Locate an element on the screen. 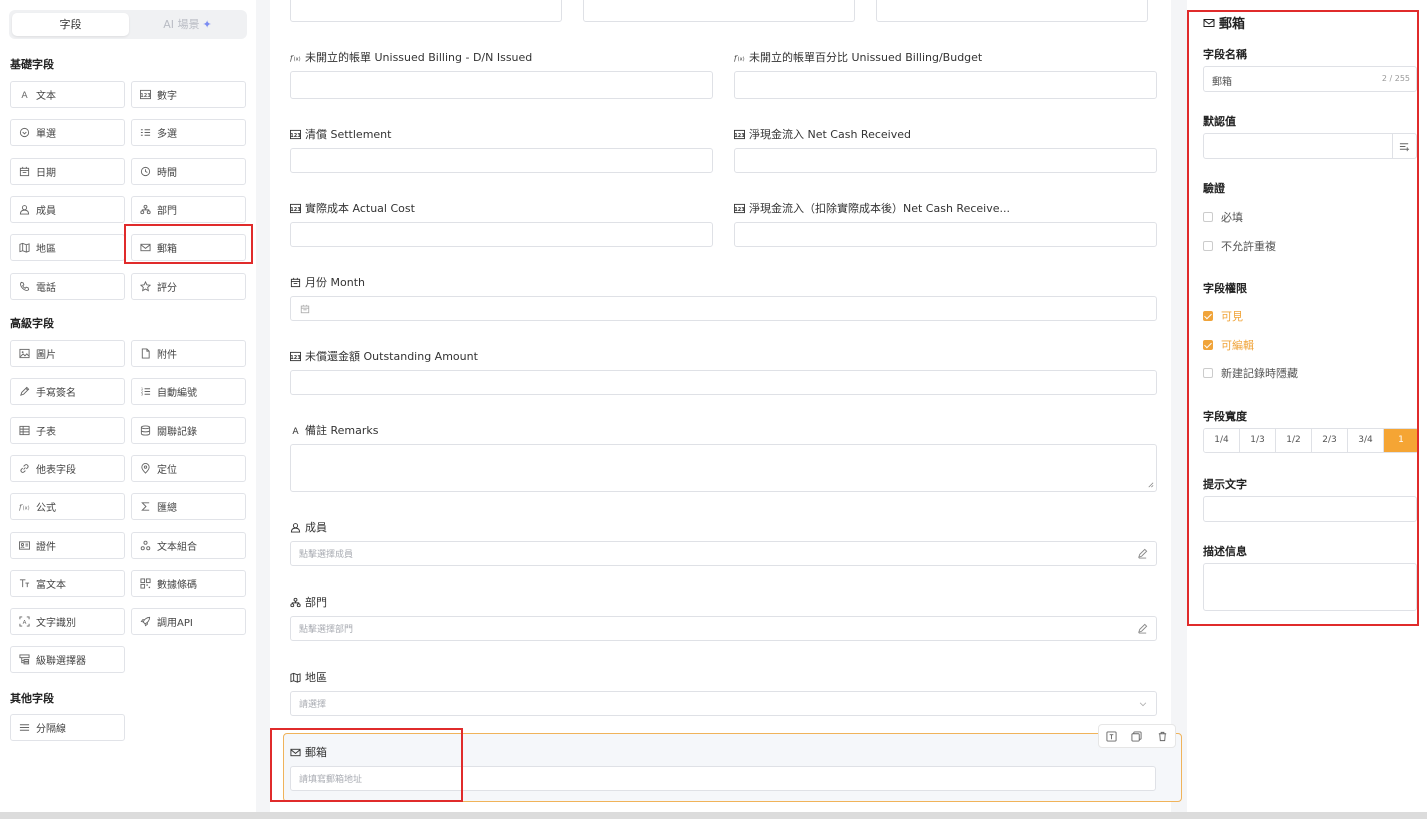  single-select-icon is located at coordinates (24, 132).